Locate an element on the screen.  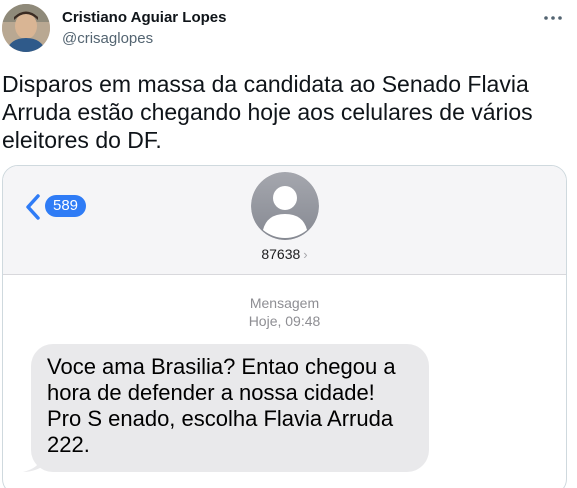
contact-number-text: 87638 is located at coordinates (281, 254).